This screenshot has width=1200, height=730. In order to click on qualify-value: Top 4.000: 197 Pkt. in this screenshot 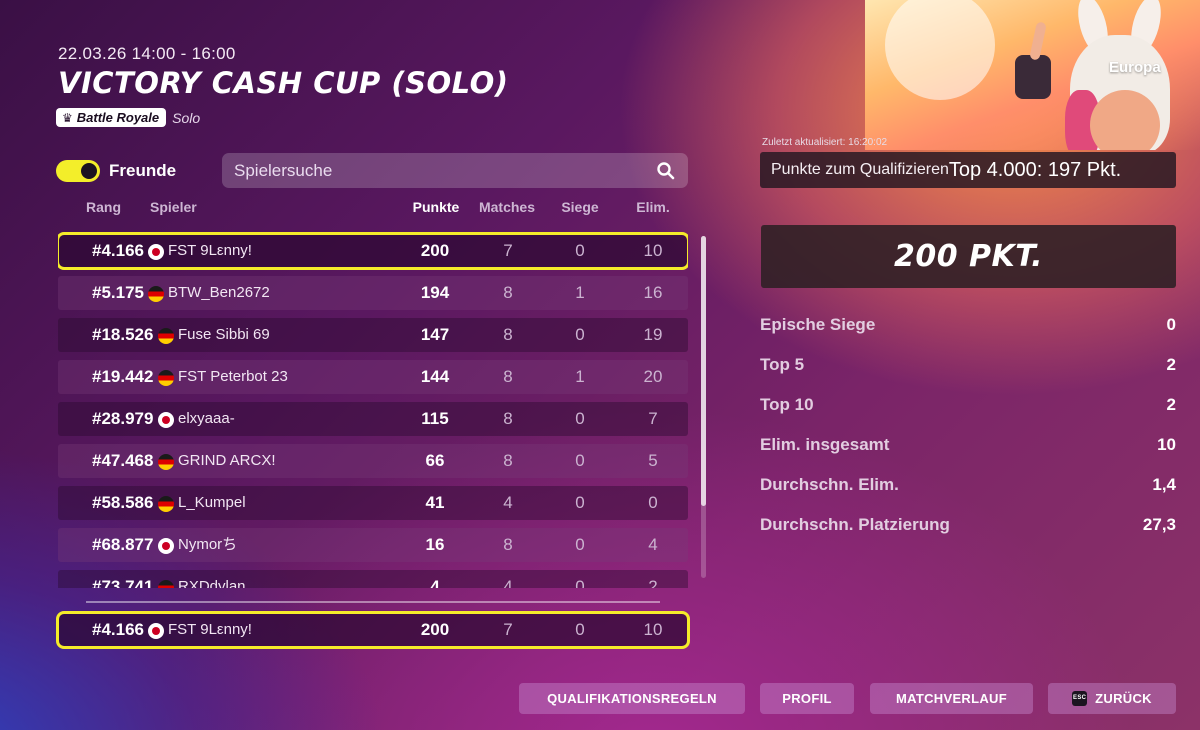, I will do `click(1035, 169)`.